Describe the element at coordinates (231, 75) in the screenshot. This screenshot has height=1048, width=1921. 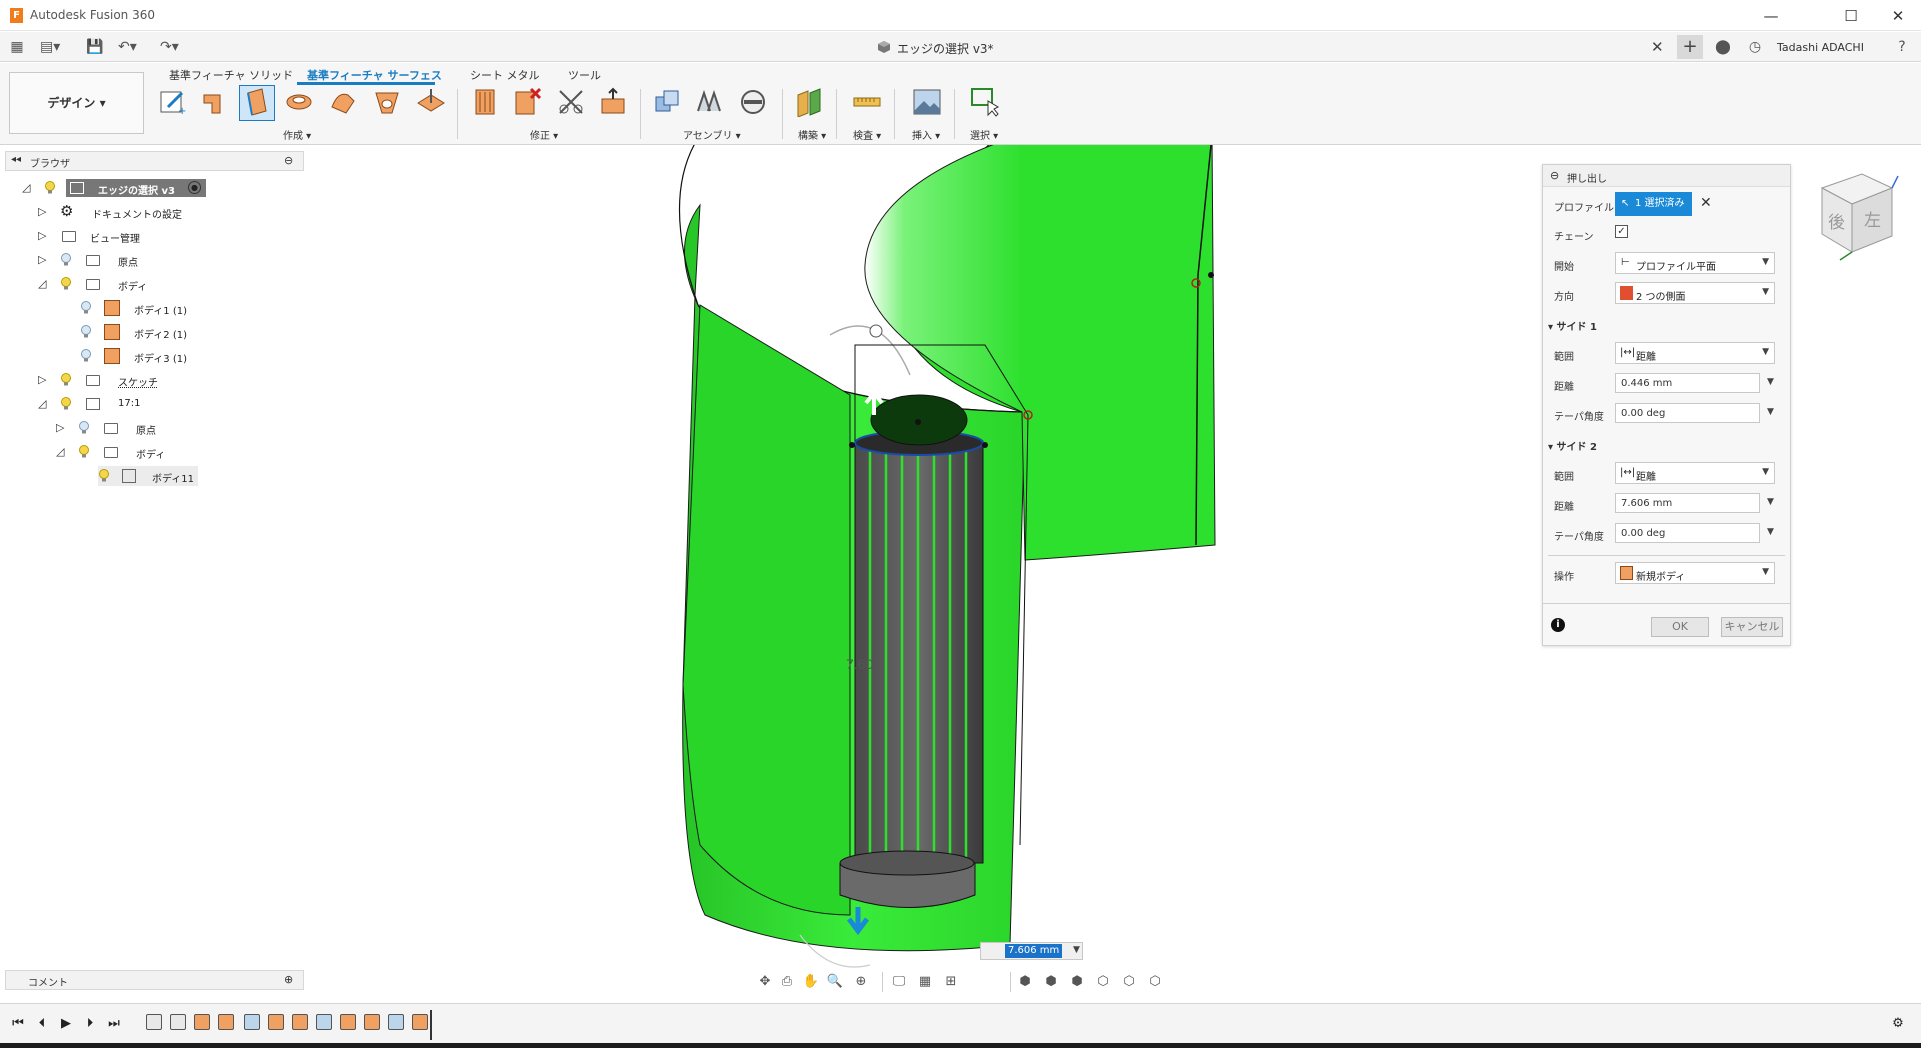
I see `tab-solid: 基準フィーチャ ソリッド` at that location.